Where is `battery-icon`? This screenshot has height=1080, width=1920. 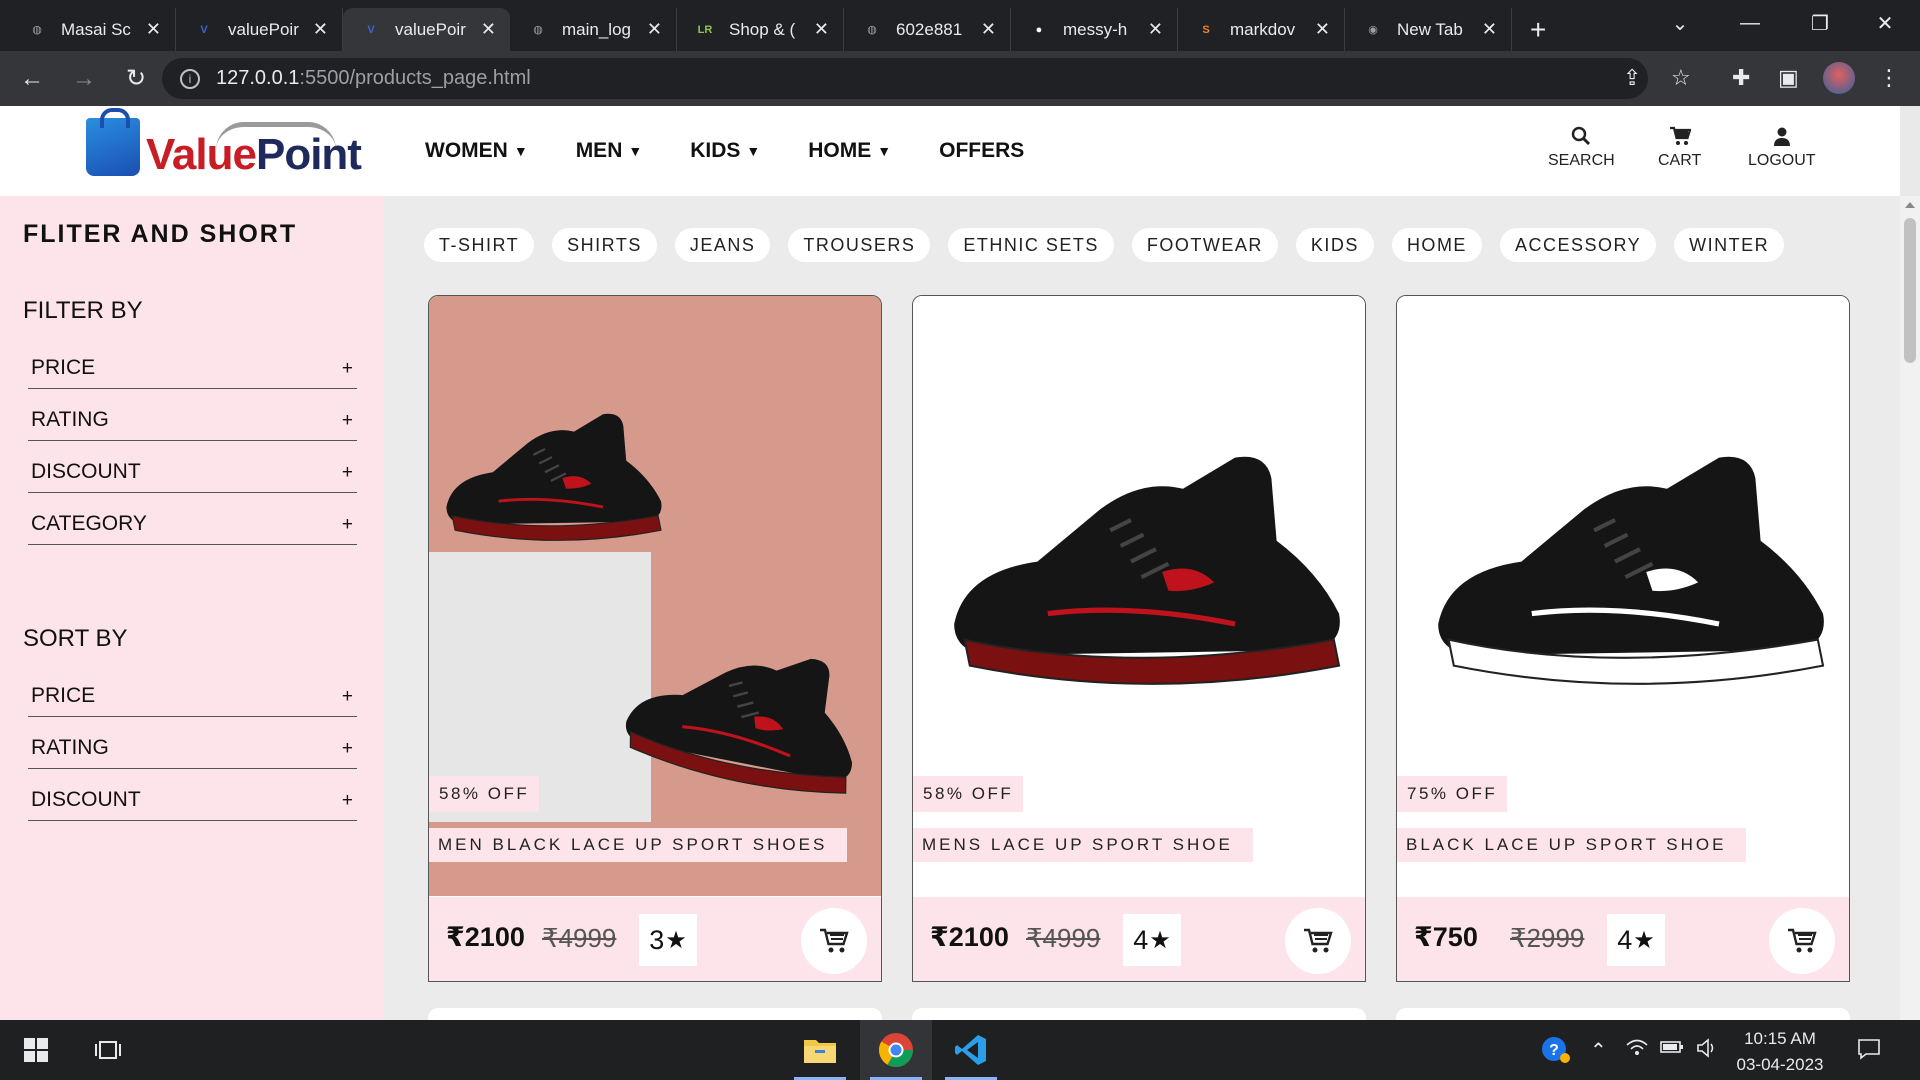 battery-icon is located at coordinates (1672, 1049).